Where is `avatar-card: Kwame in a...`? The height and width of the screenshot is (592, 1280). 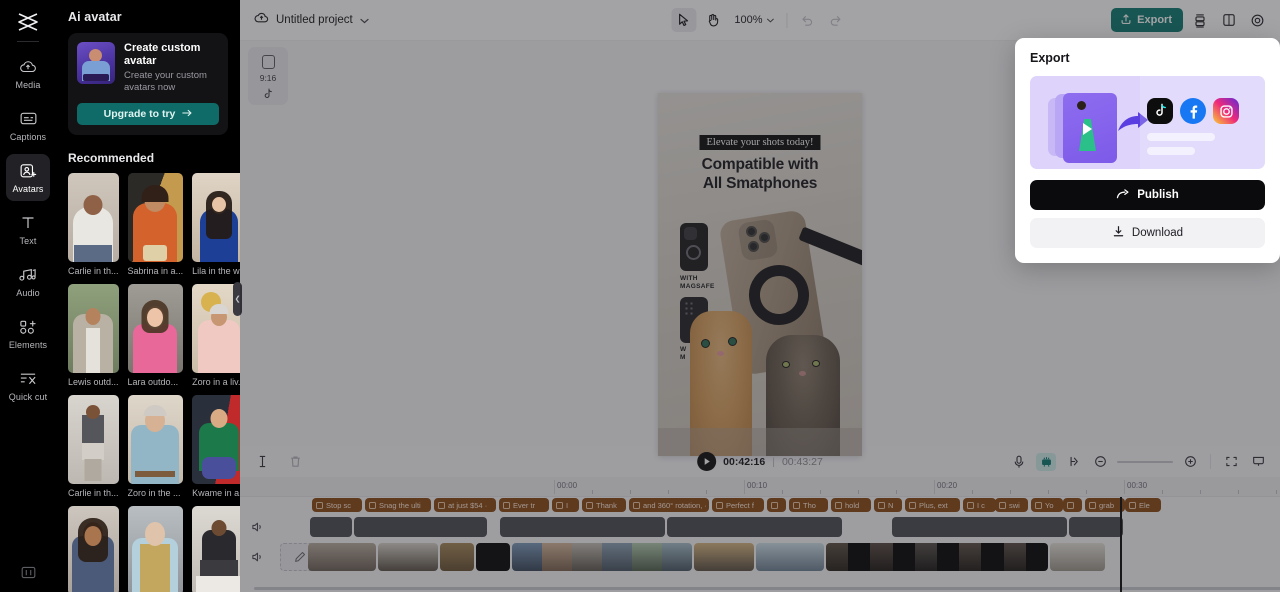
avatar-card: Kwame in a... is located at coordinates (216, 446).